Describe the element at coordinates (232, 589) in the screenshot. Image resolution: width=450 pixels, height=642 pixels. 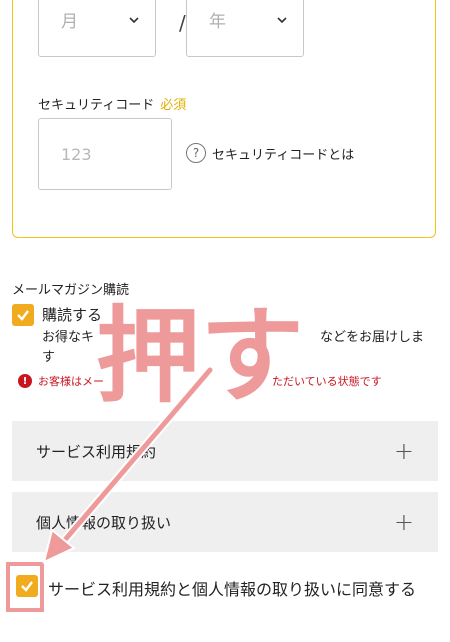
I see `agree-label: サービス利用規約と個人情報の取り扱いに同意する` at that location.